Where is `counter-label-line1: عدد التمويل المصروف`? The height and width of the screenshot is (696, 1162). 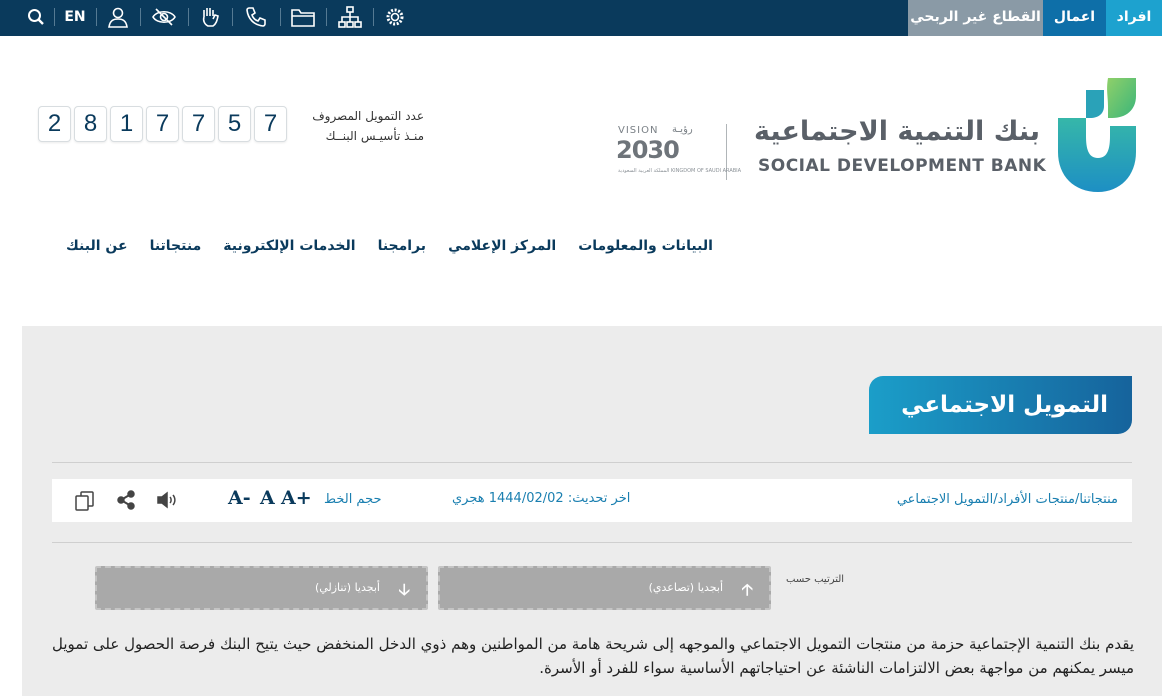 counter-label-line1: عدد التمويل المصروف is located at coordinates (368, 116).